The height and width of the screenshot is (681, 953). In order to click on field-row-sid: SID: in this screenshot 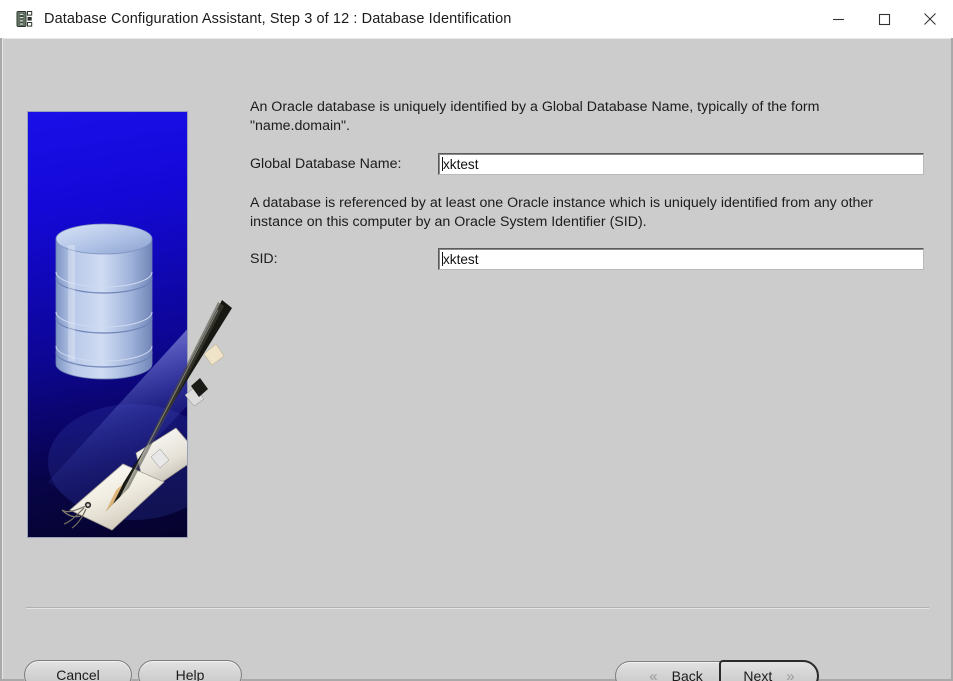, I will do `click(590, 259)`.